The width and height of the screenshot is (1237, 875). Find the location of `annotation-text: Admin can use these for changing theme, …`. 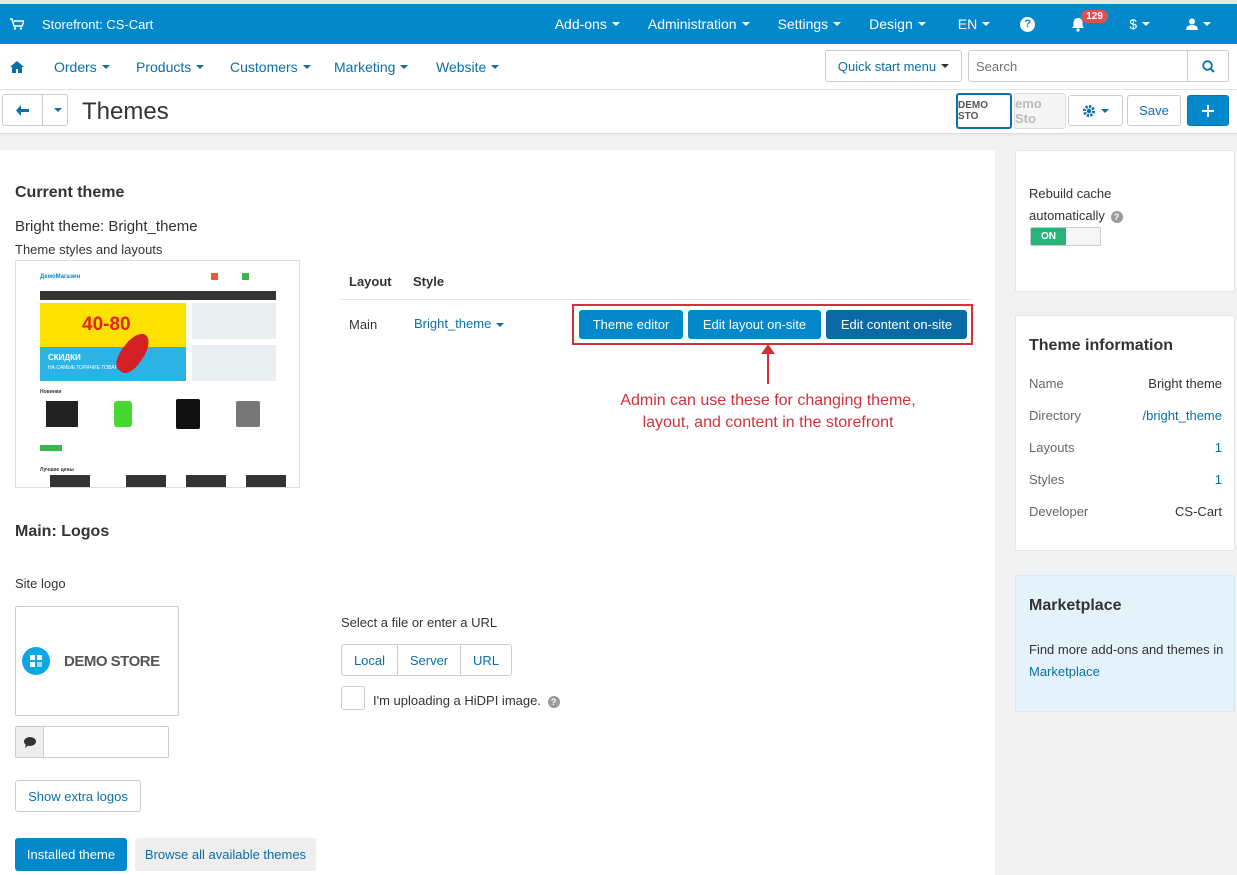

annotation-text: Admin can use these for changing theme, … is located at coordinates (768, 411).